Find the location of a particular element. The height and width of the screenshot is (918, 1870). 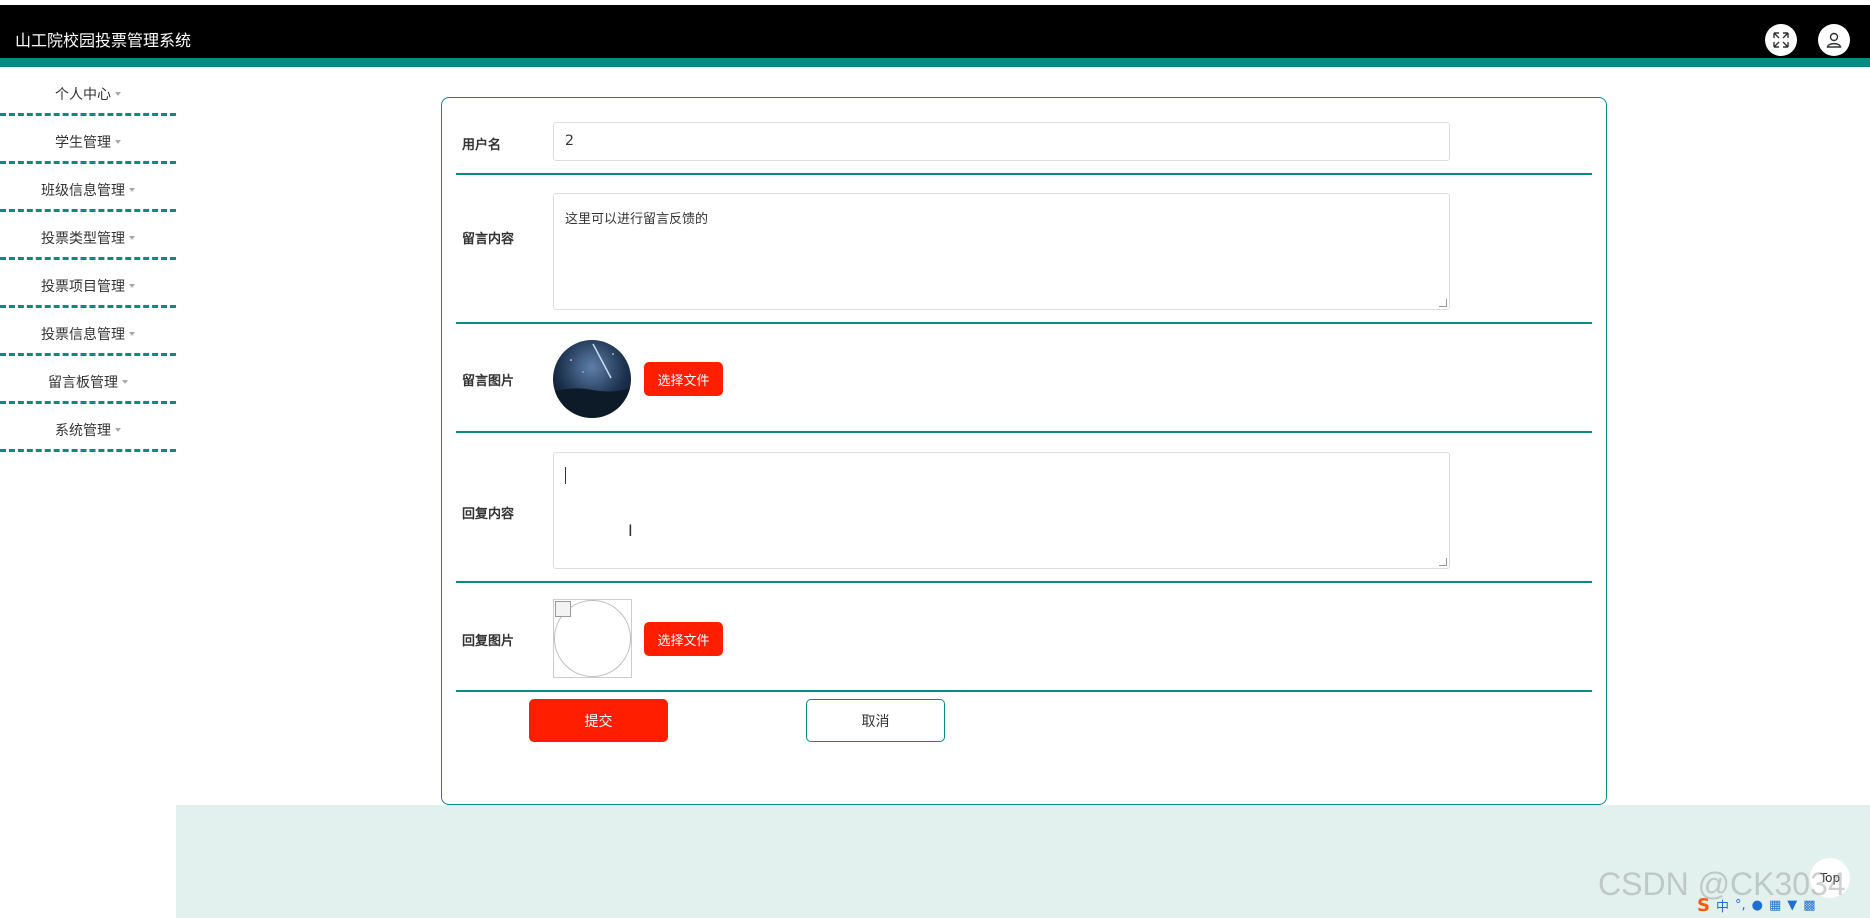

user-icon is located at coordinates (1834, 40).